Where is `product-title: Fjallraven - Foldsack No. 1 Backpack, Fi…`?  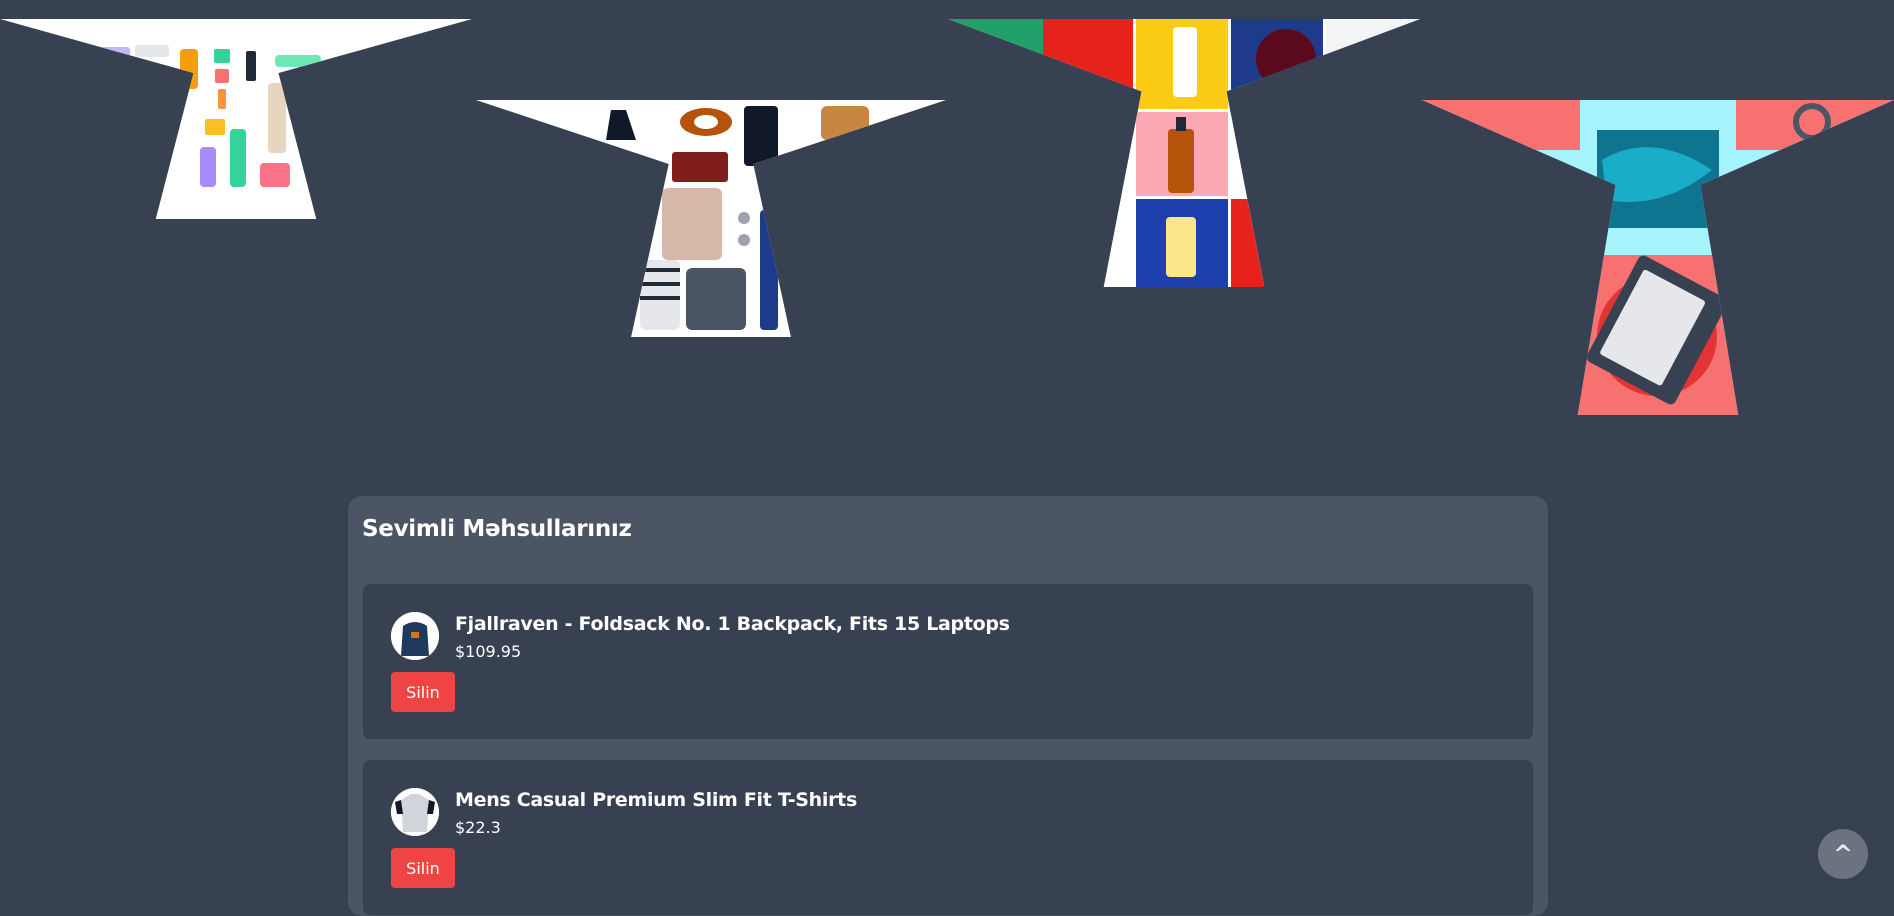 product-title: Fjallraven - Foldsack No. 1 Backpack, Fi… is located at coordinates (732, 624).